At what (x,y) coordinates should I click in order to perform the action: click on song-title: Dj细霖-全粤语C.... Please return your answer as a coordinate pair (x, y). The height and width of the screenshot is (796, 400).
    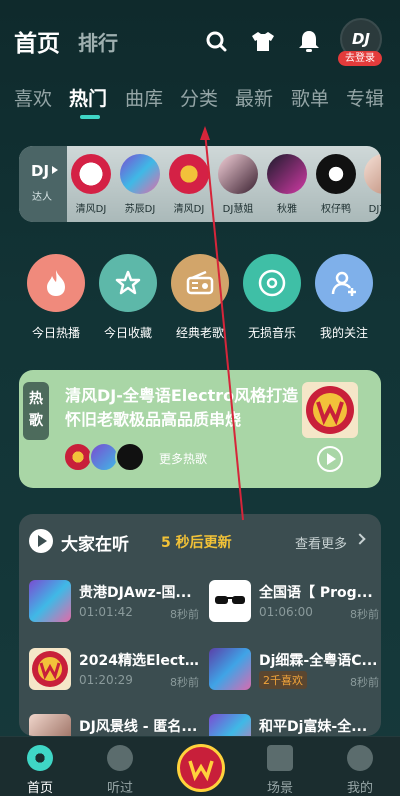
    Looking at the image, I should click on (318, 661).